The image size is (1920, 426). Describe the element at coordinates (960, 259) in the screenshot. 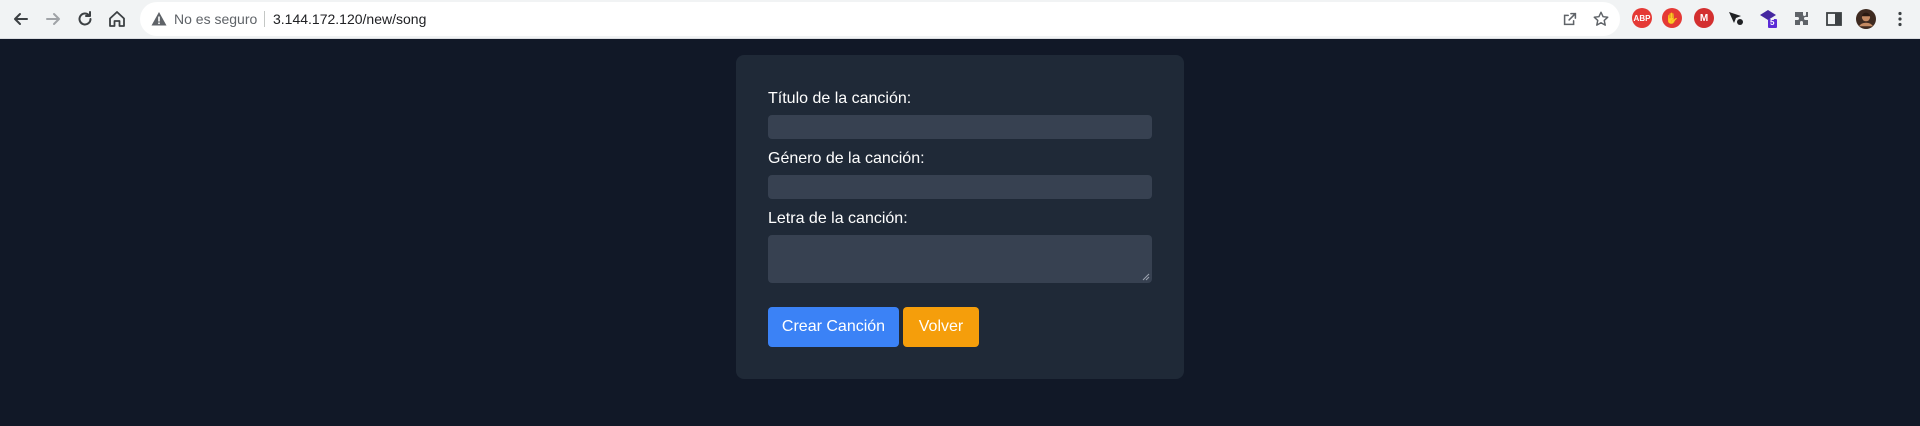

I see `lyrics-textarea` at that location.